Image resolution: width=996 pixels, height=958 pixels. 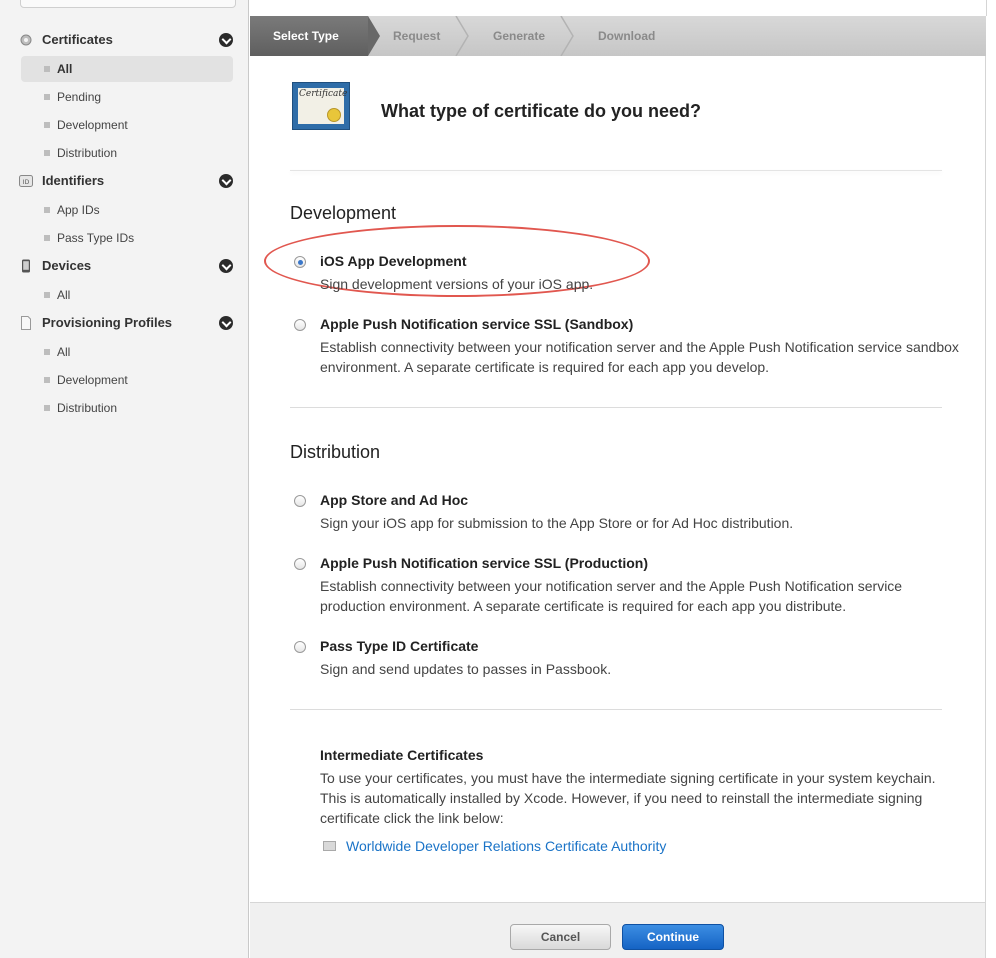 What do you see at coordinates (618, 8) in the screenshot?
I see `content-top` at bounding box center [618, 8].